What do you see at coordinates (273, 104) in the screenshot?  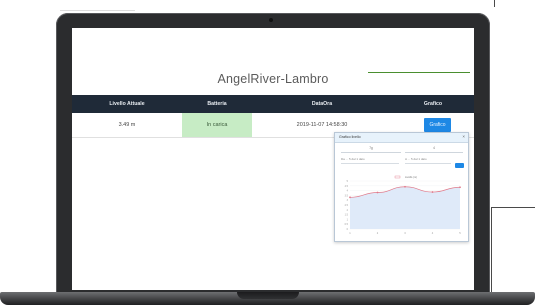 I see `table-header: Livello Attuale Batteria DataOra Grafico` at bounding box center [273, 104].